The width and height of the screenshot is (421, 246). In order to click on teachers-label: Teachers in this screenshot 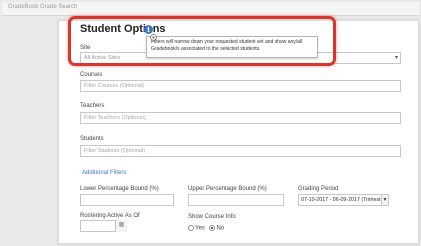, I will do `click(92, 106)`.